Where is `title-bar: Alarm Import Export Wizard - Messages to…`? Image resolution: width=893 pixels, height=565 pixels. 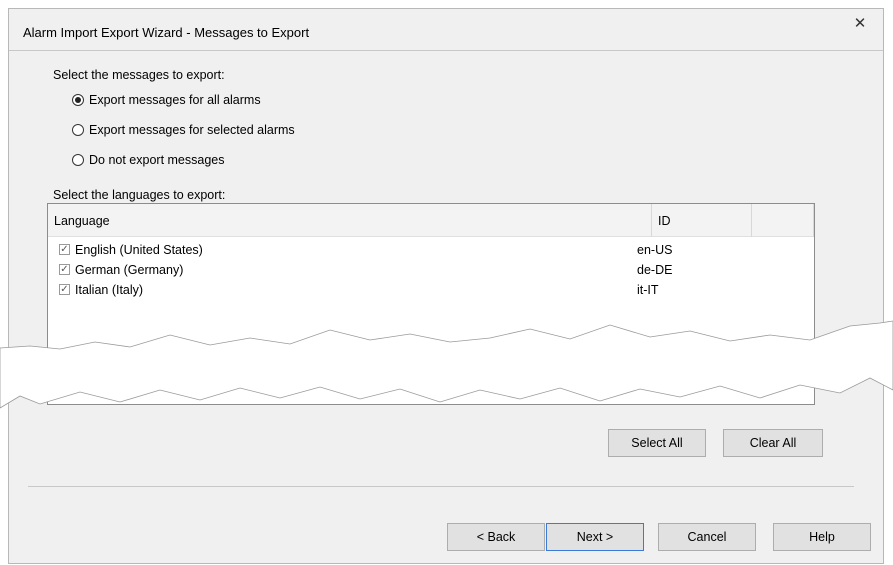 title-bar: Alarm Import Export Wizard - Messages to… is located at coordinates (446, 30).